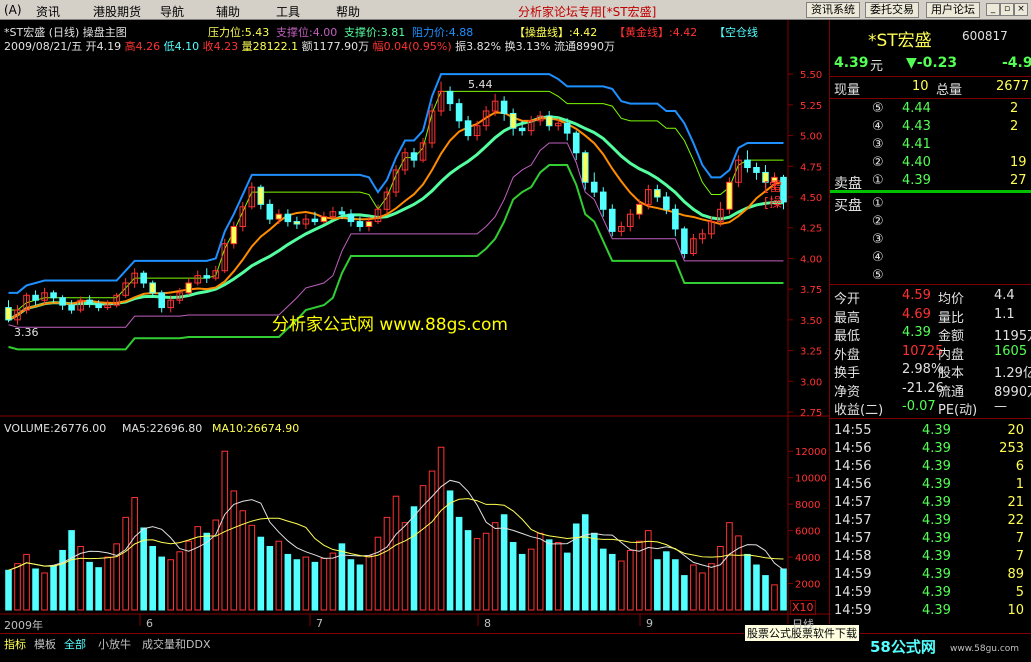 The width and height of the screenshot is (1031, 662). Describe the element at coordinates (919, 406) in the screenshot. I see `stat-value: -0.07` at that location.